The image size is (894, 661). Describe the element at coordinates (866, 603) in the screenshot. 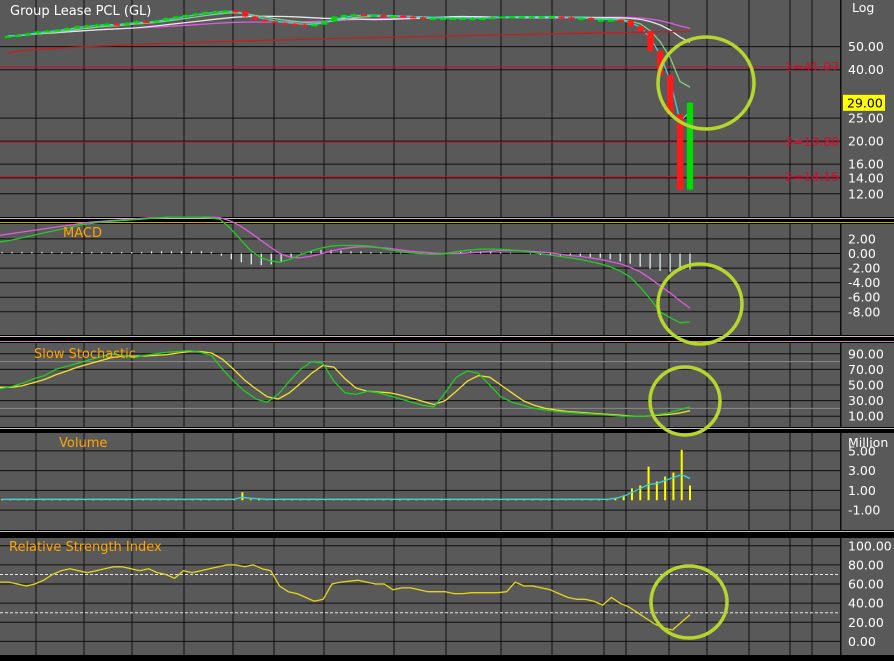

I see `rsi-y-tick-label: 40.00` at that location.